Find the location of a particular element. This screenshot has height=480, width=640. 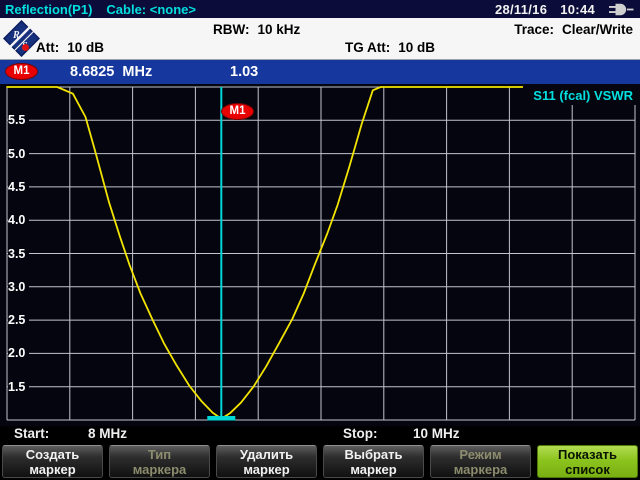

marker-name: M1 is located at coordinates (21, 71).